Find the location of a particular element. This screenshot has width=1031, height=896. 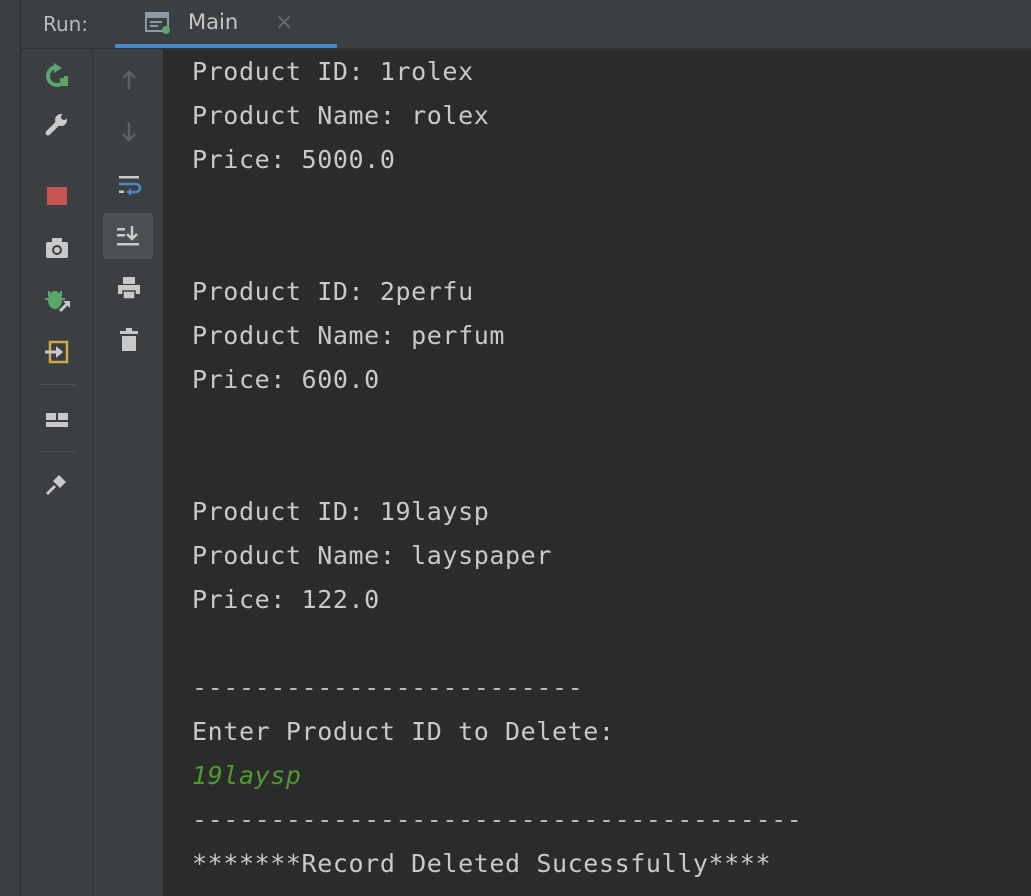

console-line: *******Record Deleted Sucessfully**** is located at coordinates (482, 863).